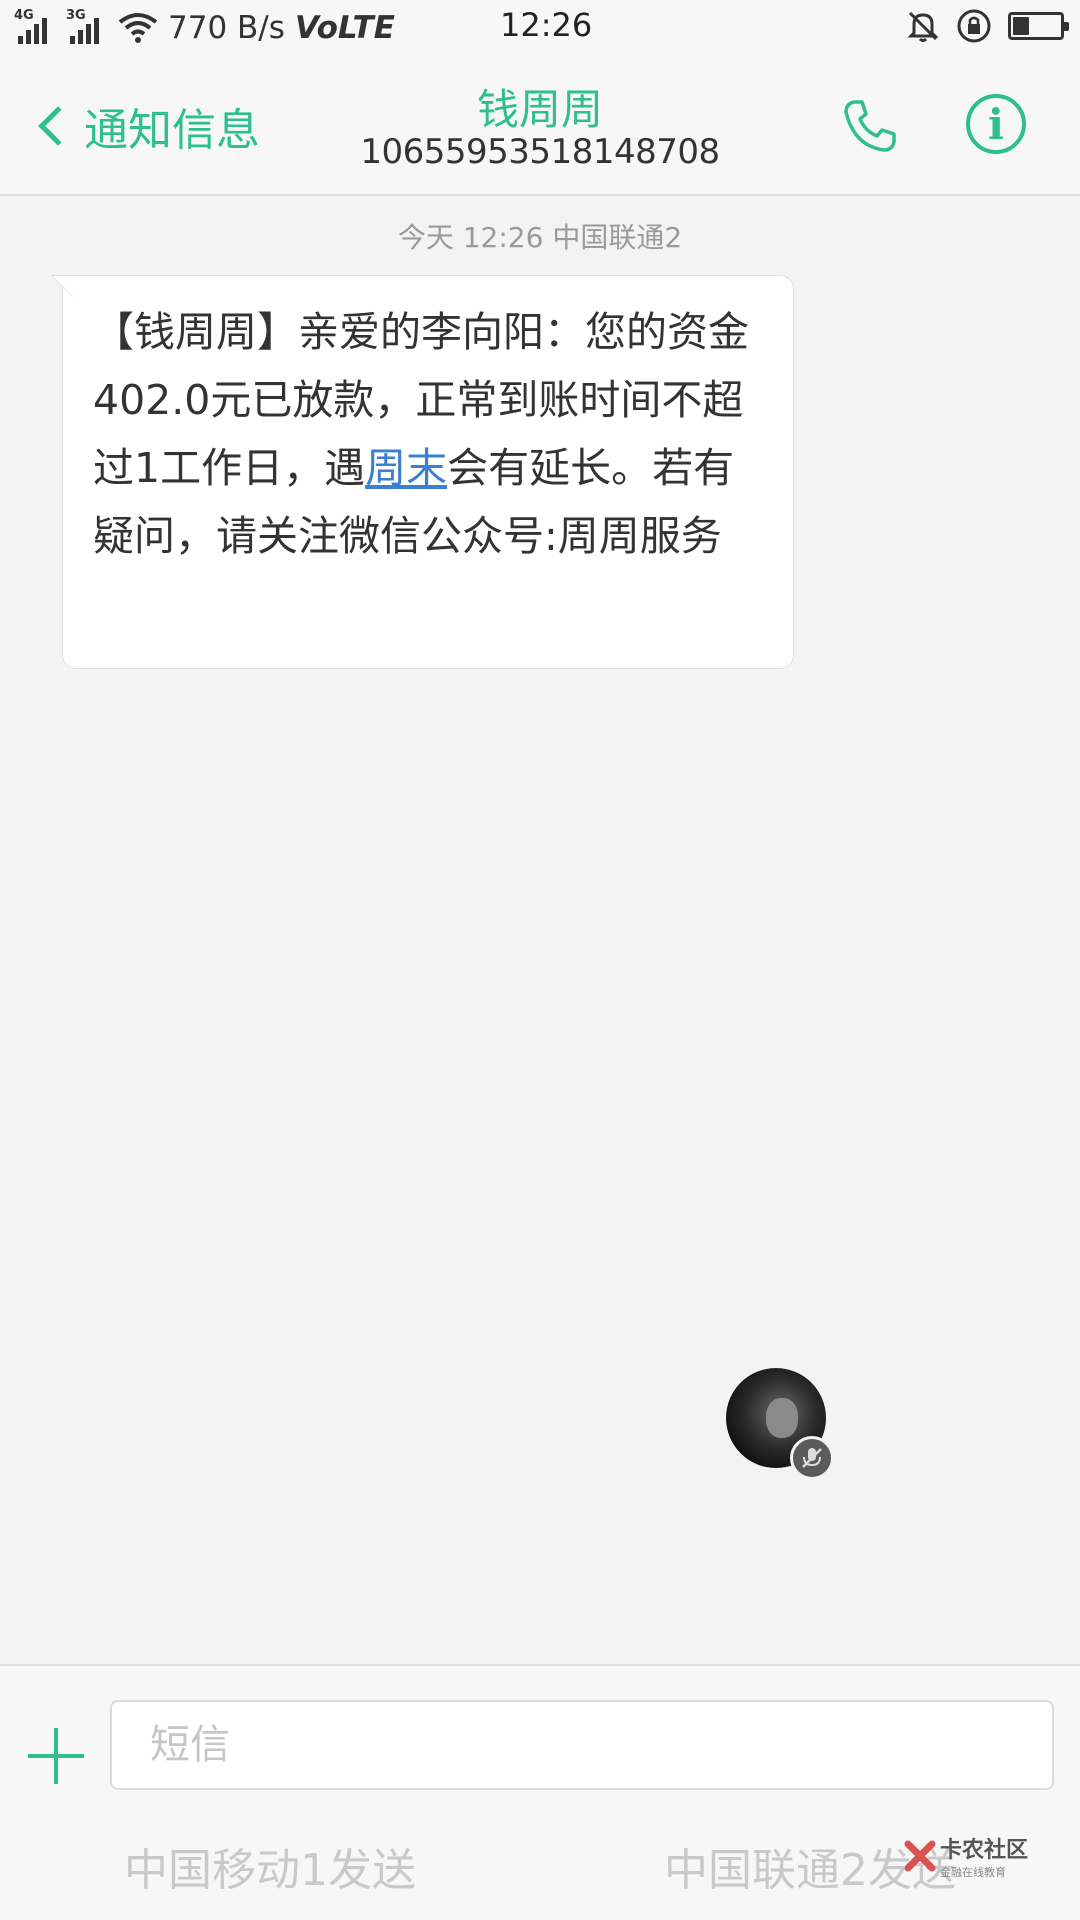 The image size is (1080, 1920). Describe the element at coordinates (35, 27) in the screenshot. I see `signal-icon: 4G` at that location.